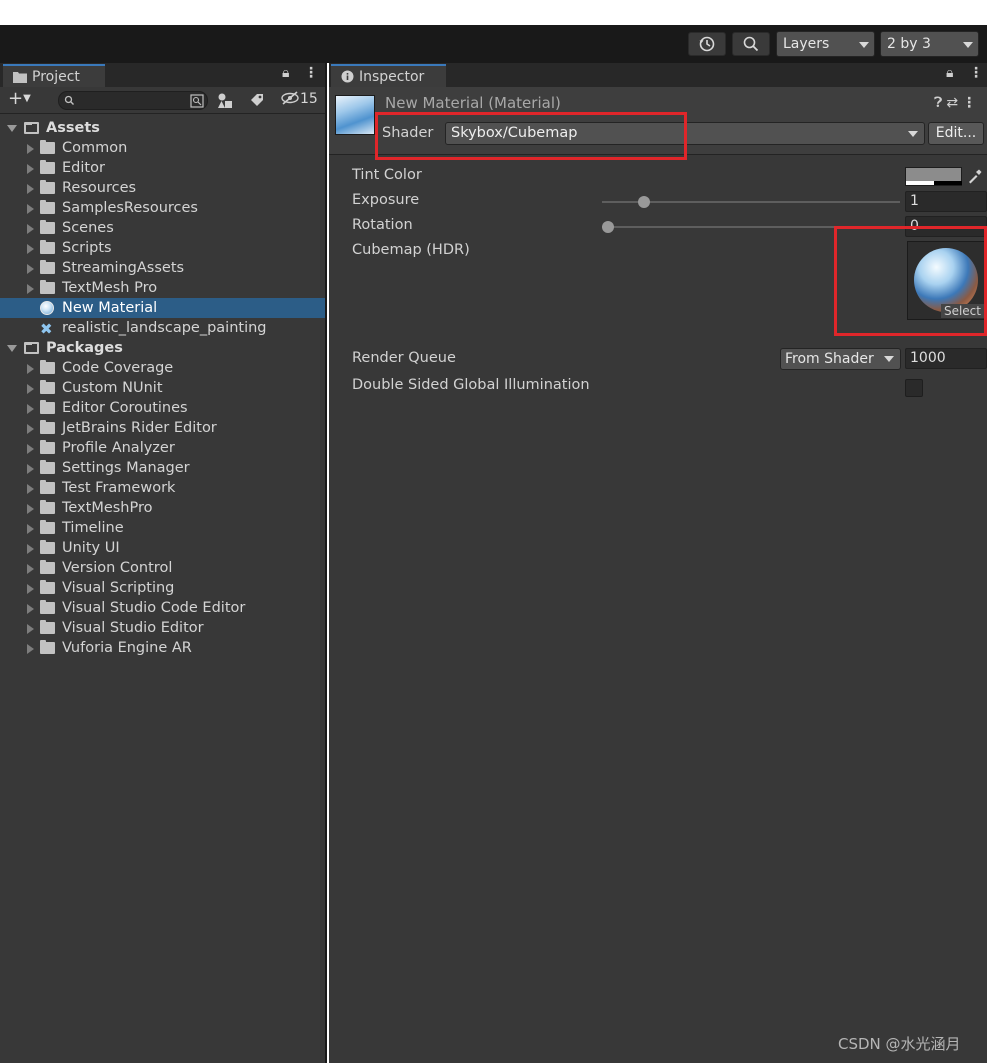 The image size is (987, 1063). Describe the element at coordinates (933, 176) in the screenshot. I see `tint-color-field` at that location.